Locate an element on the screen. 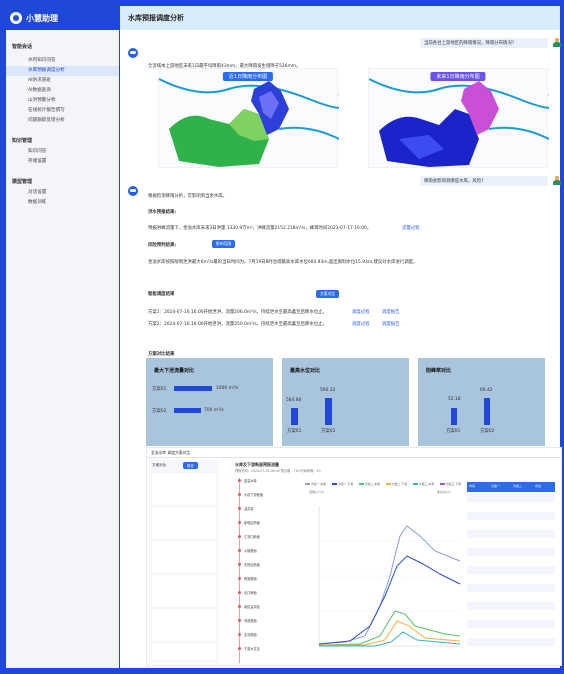  table-header is located at coordinates (511, 487).